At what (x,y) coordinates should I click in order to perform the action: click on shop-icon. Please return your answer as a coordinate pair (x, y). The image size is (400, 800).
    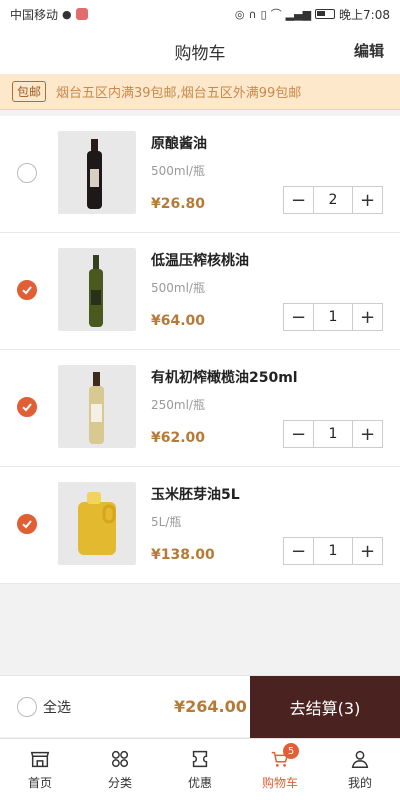
    Looking at the image, I should click on (40, 759).